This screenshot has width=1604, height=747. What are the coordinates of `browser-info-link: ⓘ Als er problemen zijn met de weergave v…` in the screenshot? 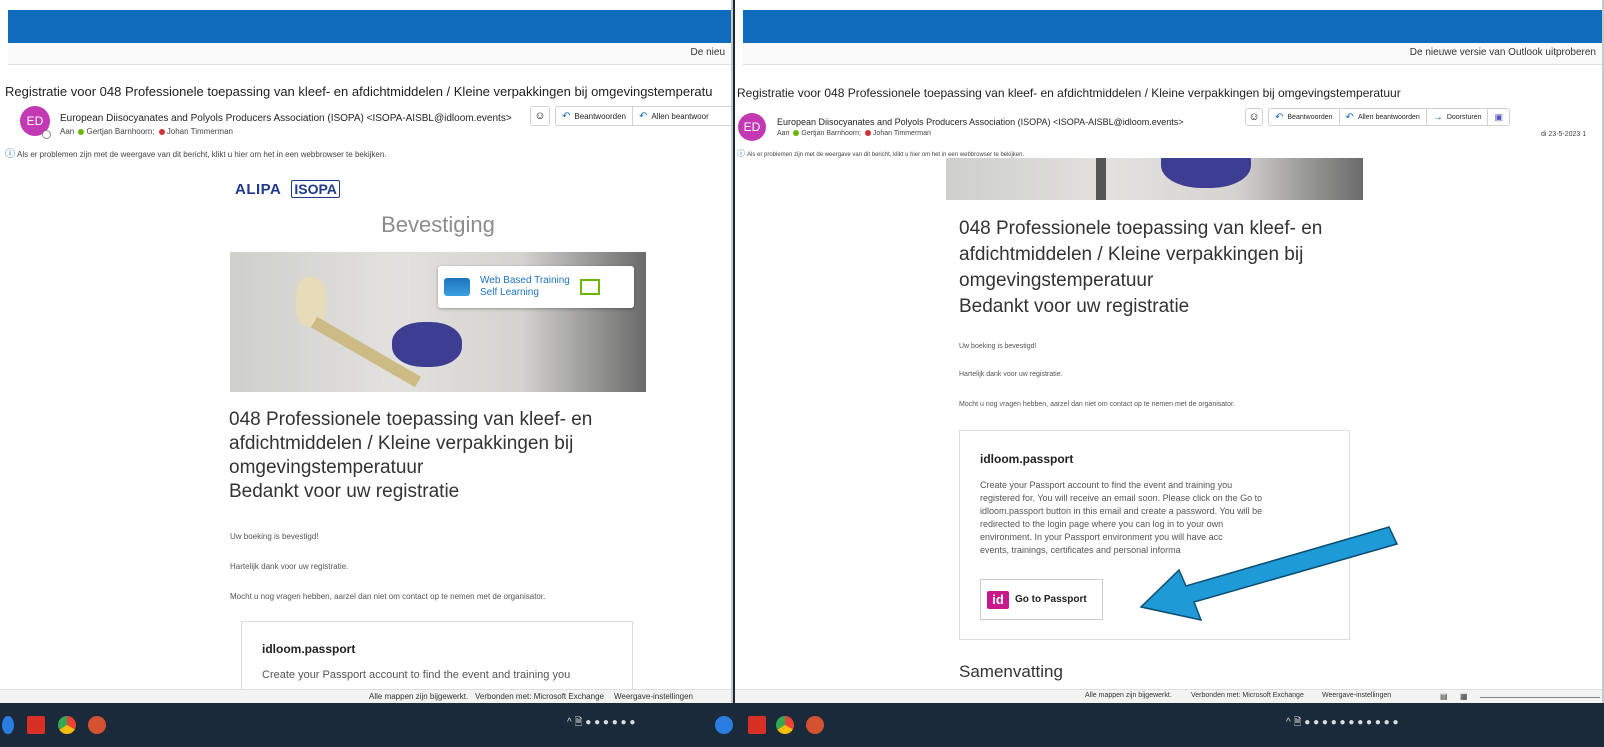 It's located at (196, 152).